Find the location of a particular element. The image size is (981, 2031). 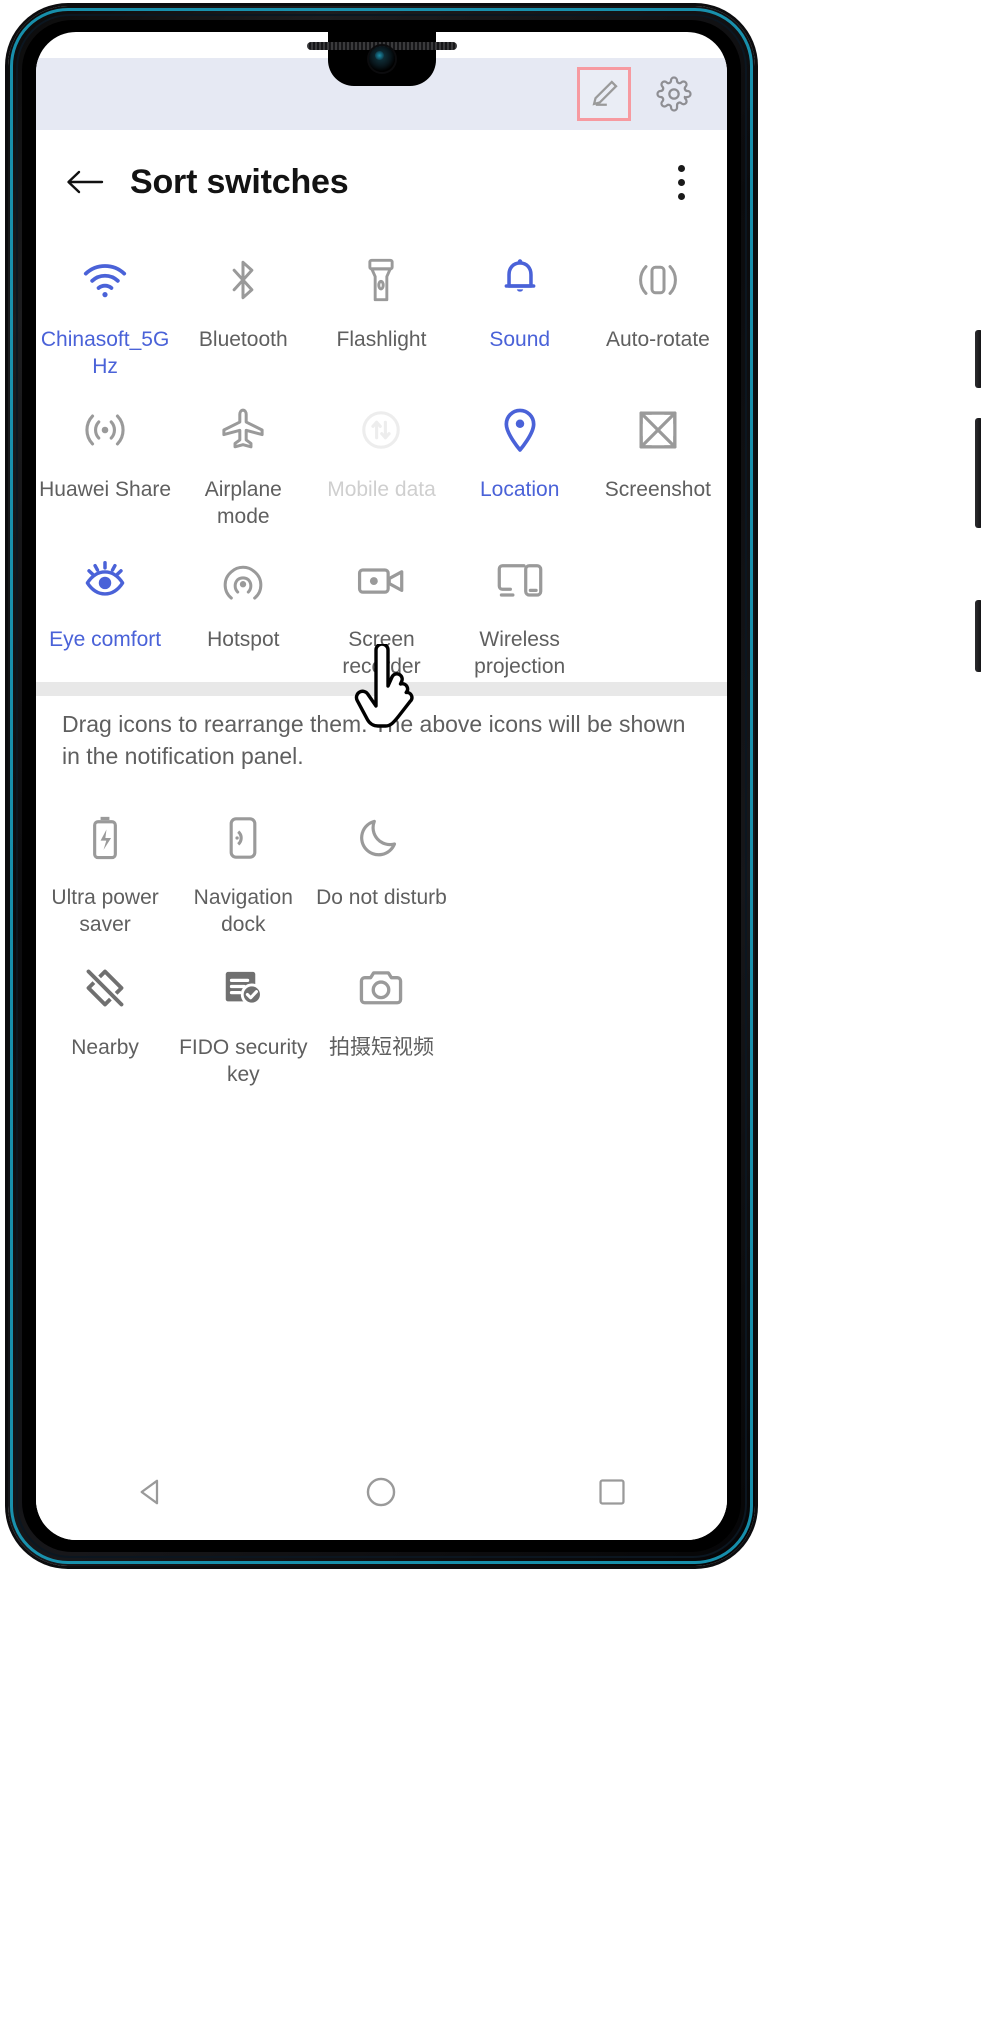

switch-label: Nearby is located at coordinates (105, 1047).